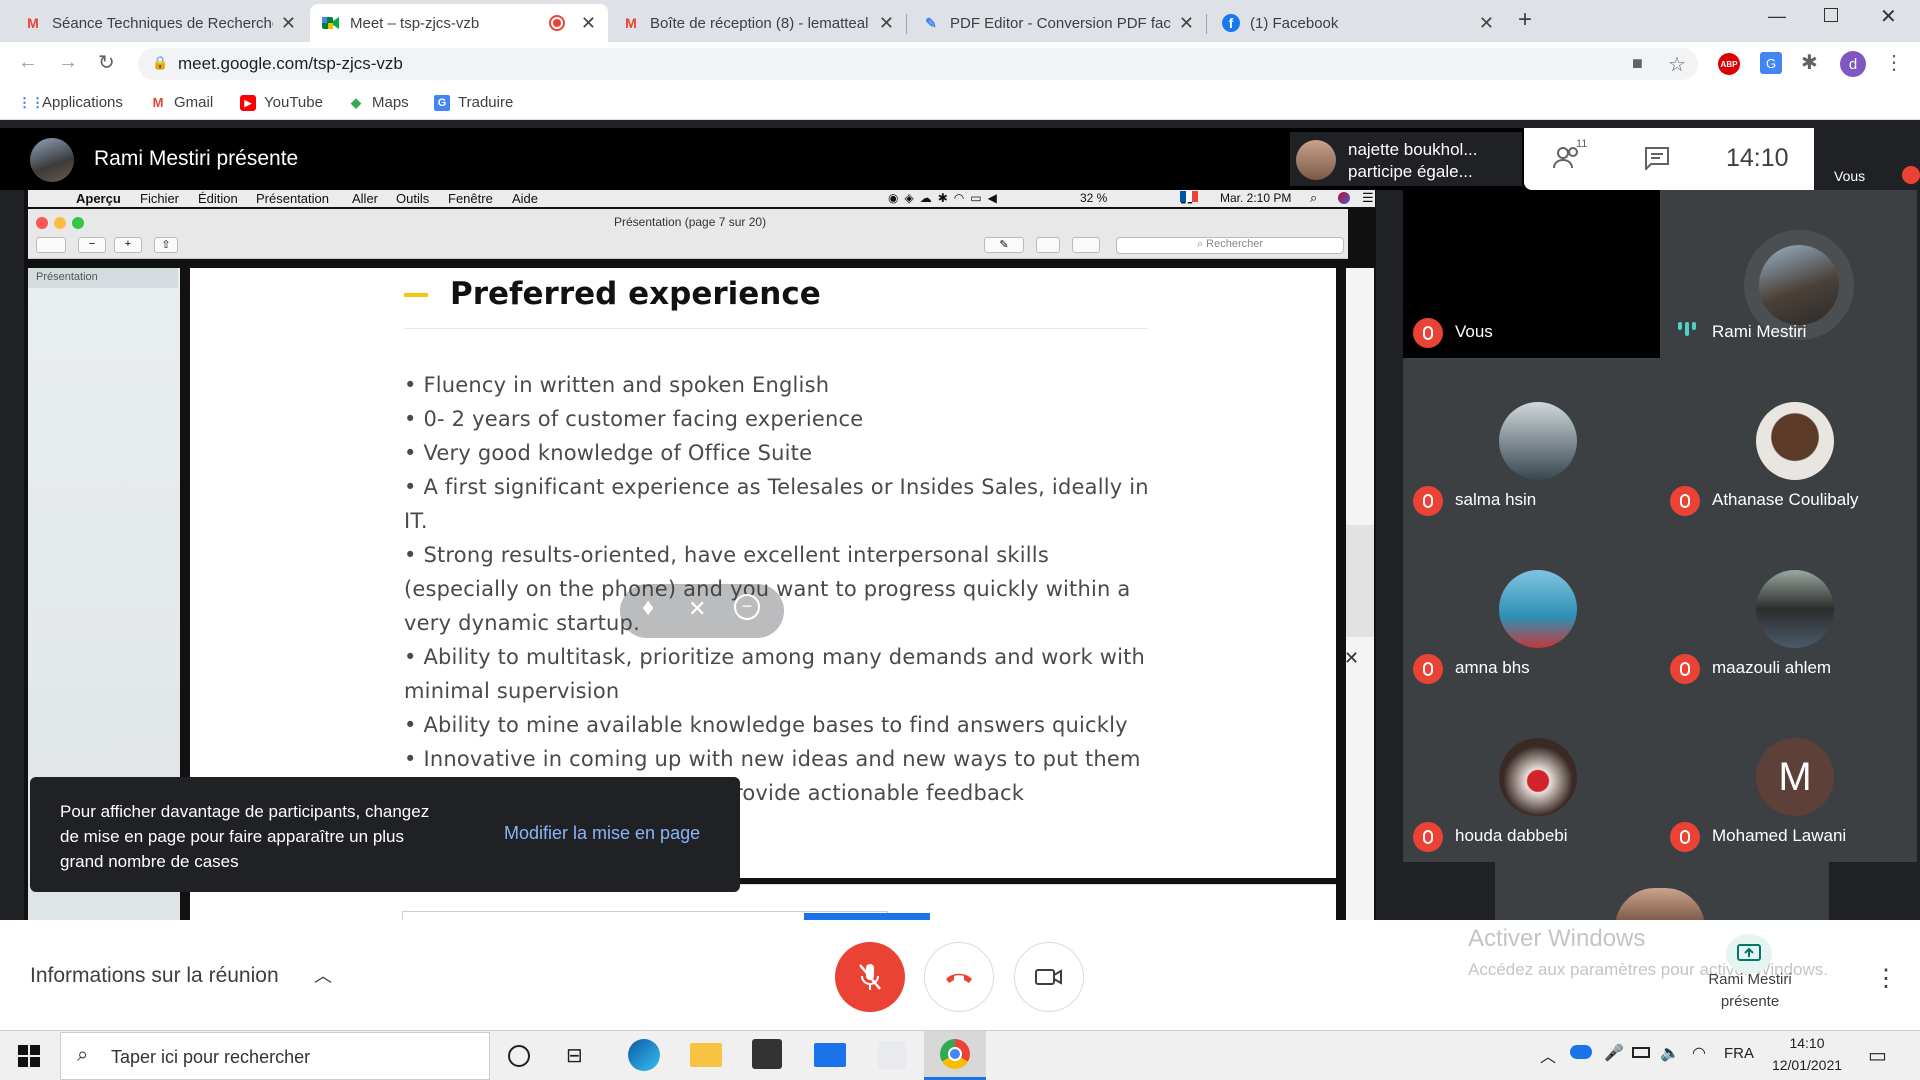  Describe the element at coordinates (459, 23) in the screenshot. I see `tab-meet: Meet – tsp-zjcs-vzb ✕` at that location.